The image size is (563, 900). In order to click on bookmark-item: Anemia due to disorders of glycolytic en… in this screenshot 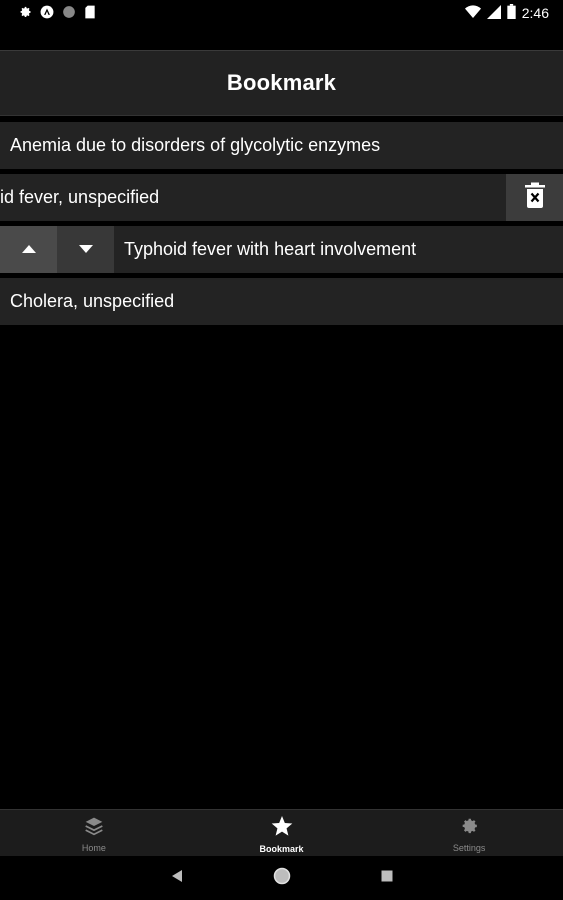, I will do `click(281, 145)`.